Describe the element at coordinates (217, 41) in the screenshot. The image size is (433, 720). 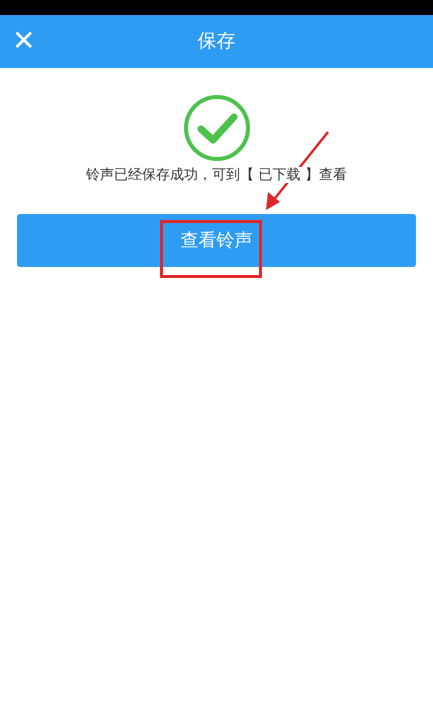
I see `page-title: 保存` at that location.